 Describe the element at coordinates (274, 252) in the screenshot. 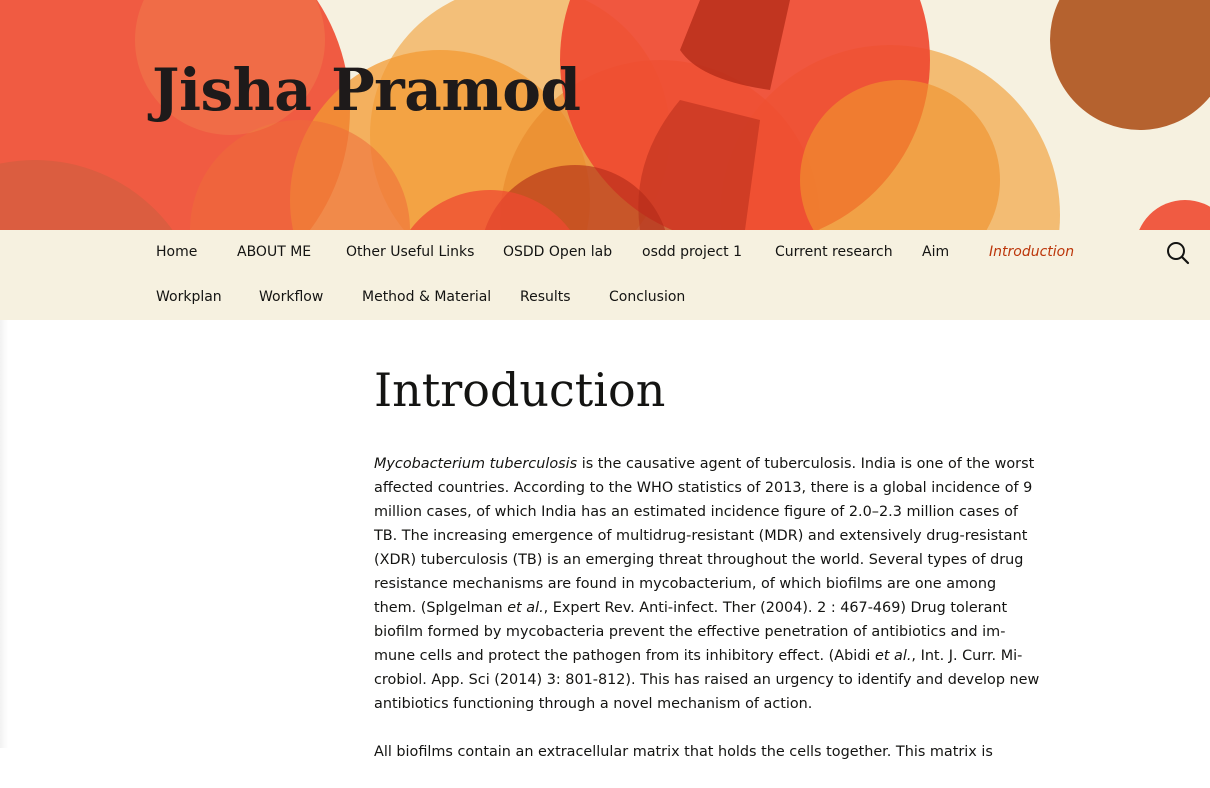

I see `nav-item-about-me: ABOUT ME` at that location.